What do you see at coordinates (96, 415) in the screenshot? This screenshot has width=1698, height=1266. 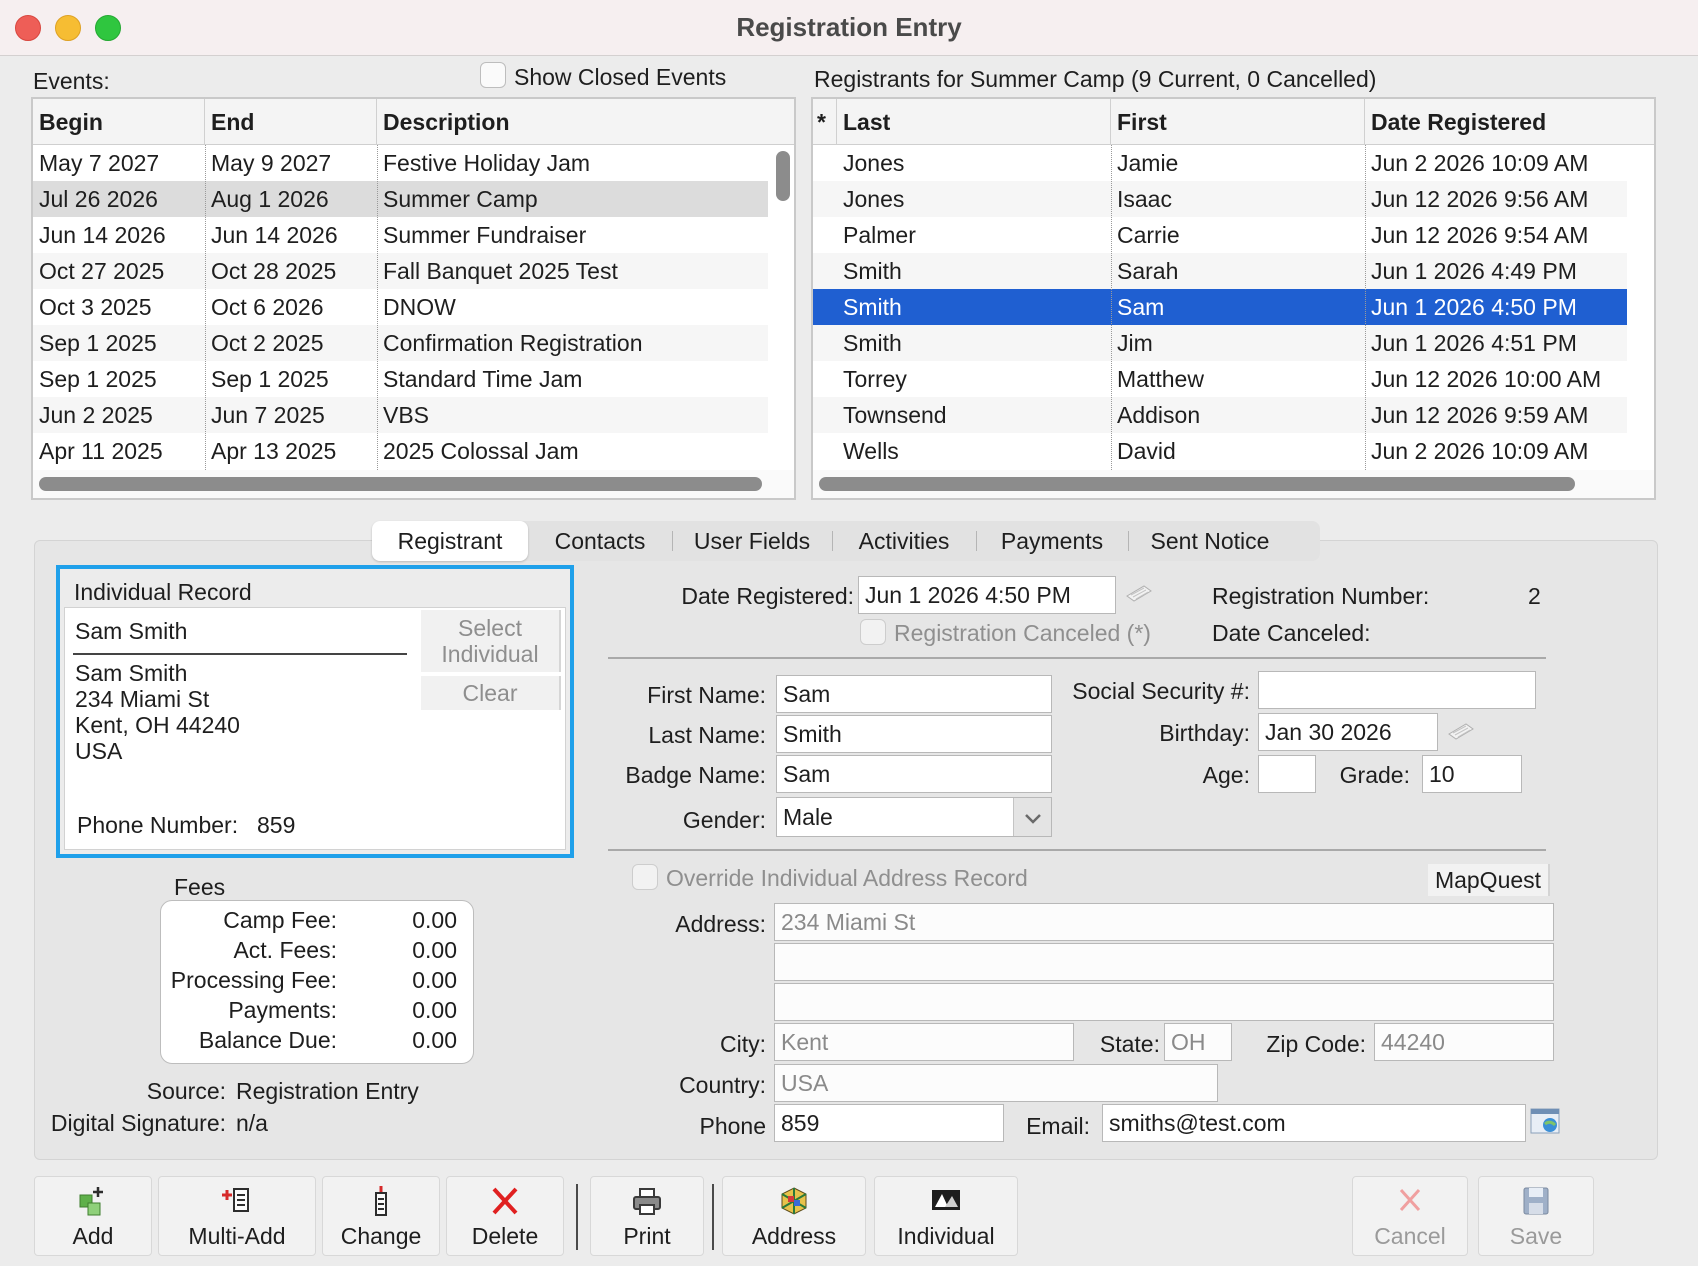 I see `event-begin-cell: Jun 2 2025` at bounding box center [96, 415].